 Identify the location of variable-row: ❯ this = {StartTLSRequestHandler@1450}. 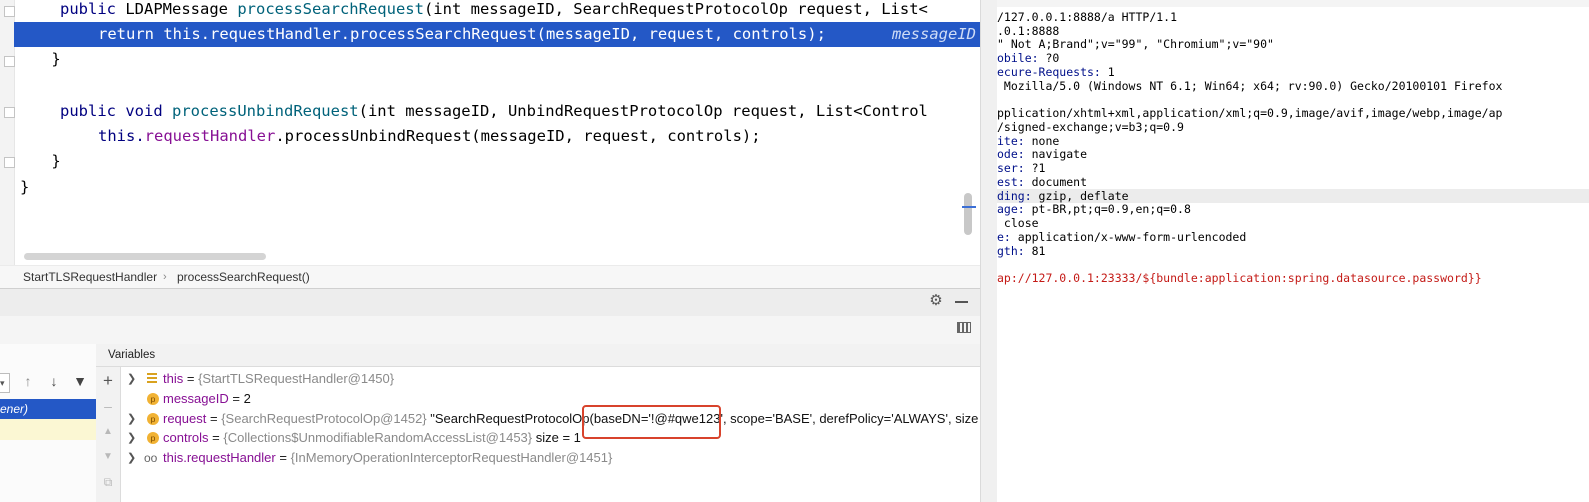
(550, 379).